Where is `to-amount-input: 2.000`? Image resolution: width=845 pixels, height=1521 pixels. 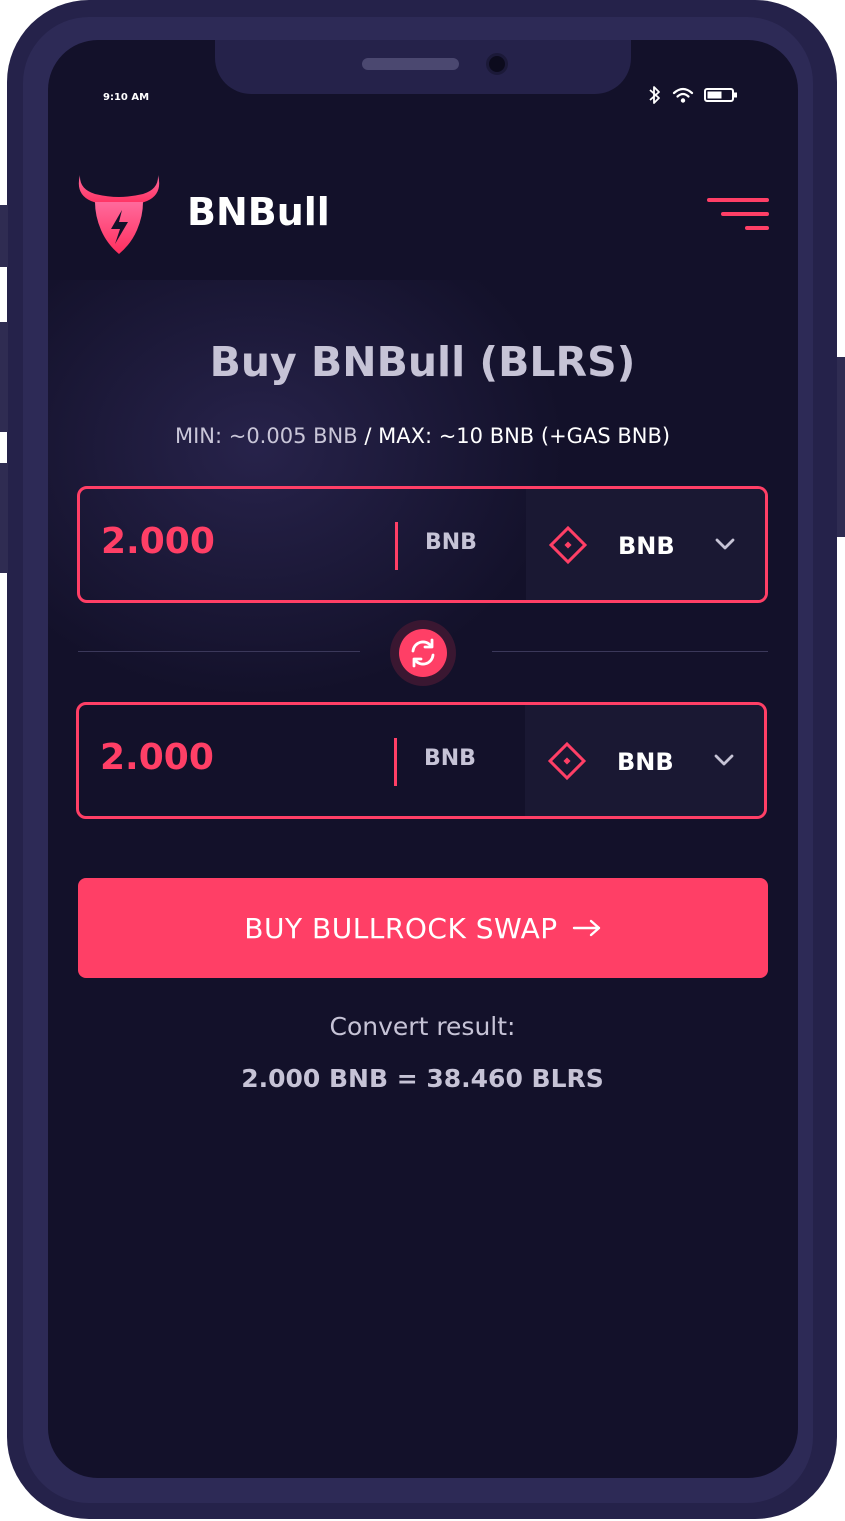
to-amount-input: 2.000 is located at coordinates (157, 757).